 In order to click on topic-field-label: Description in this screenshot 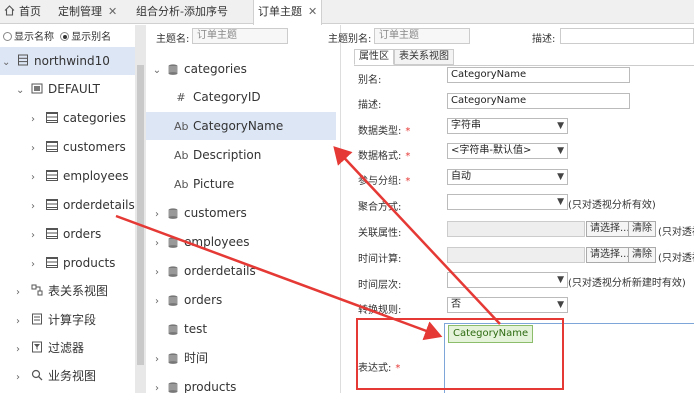, I will do `click(227, 155)`.